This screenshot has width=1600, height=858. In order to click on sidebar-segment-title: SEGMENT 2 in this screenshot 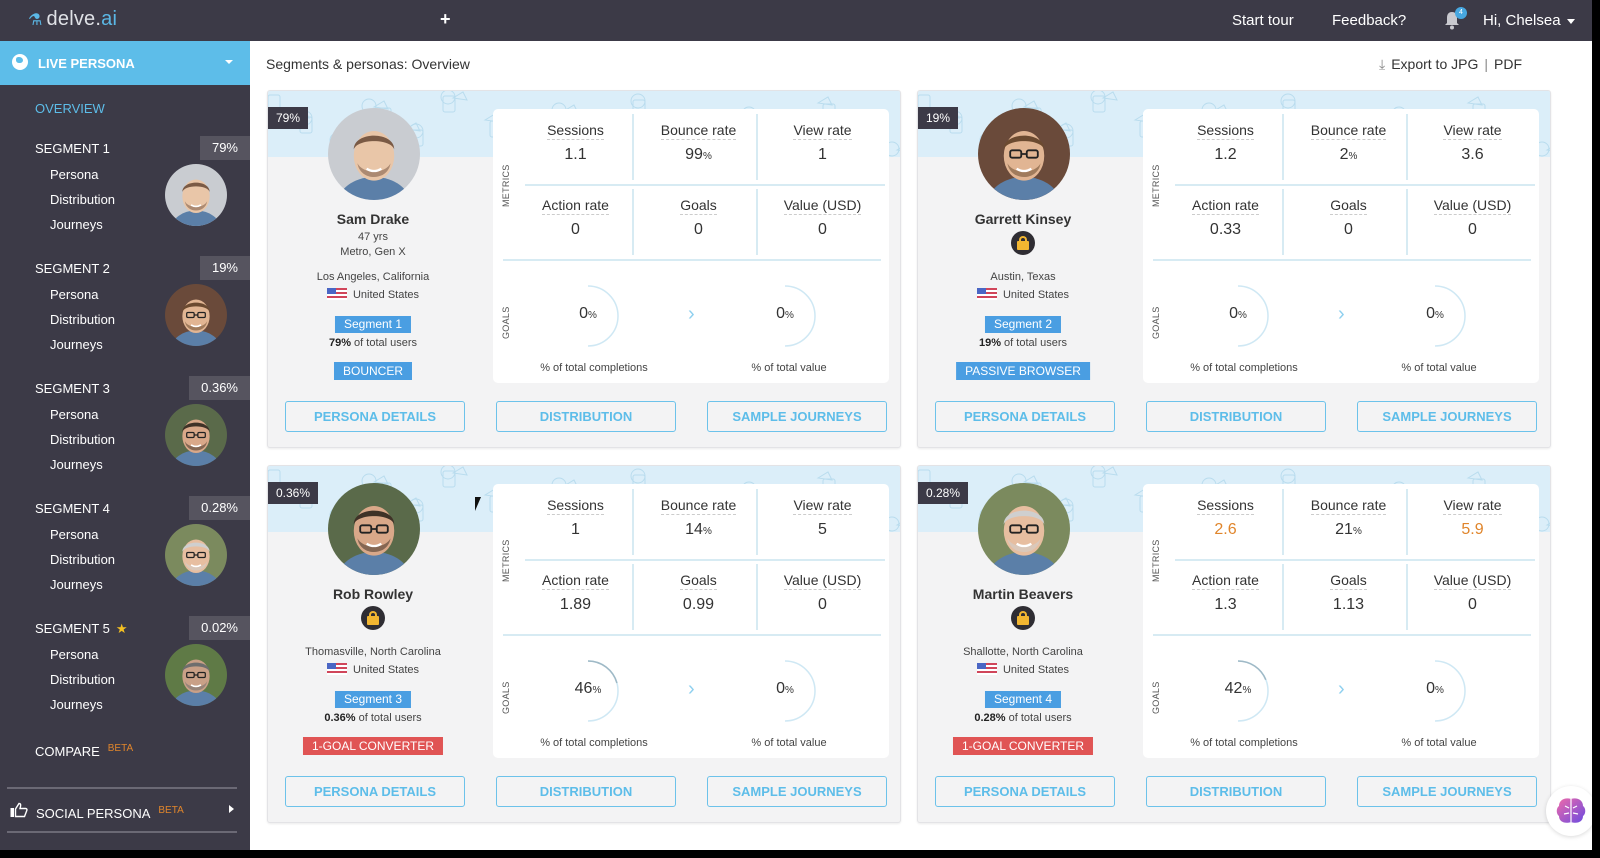, I will do `click(72, 268)`.